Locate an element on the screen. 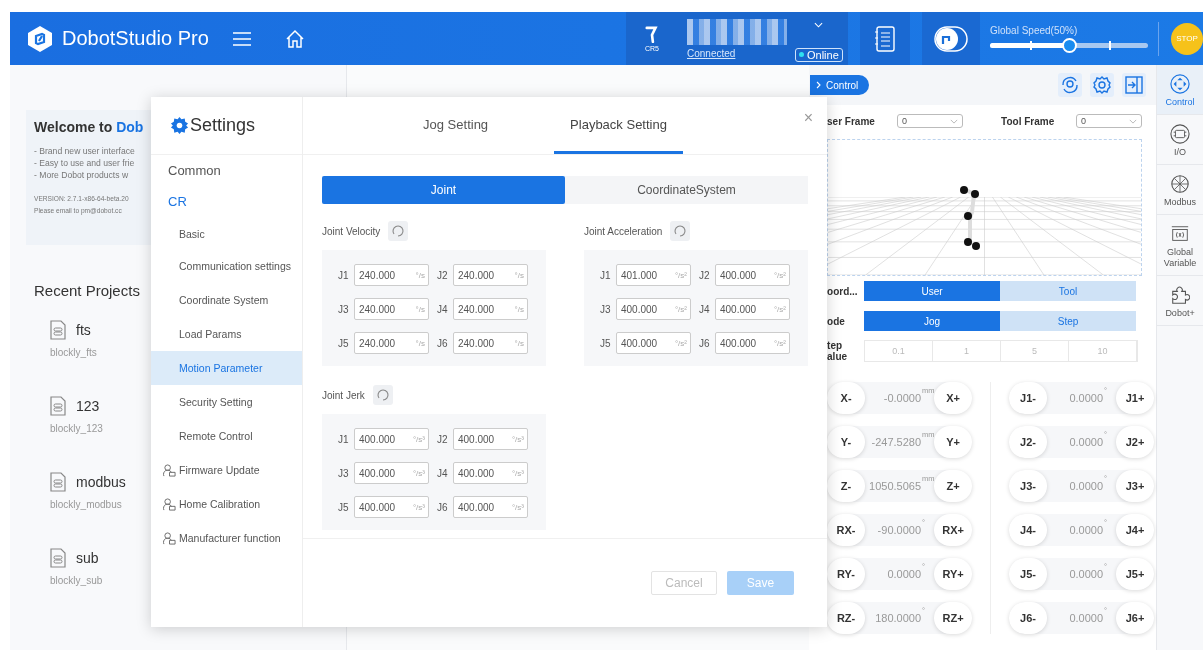 The image size is (1203, 650). jog-minus-button: J5- is located at coordinates (1028, 574).